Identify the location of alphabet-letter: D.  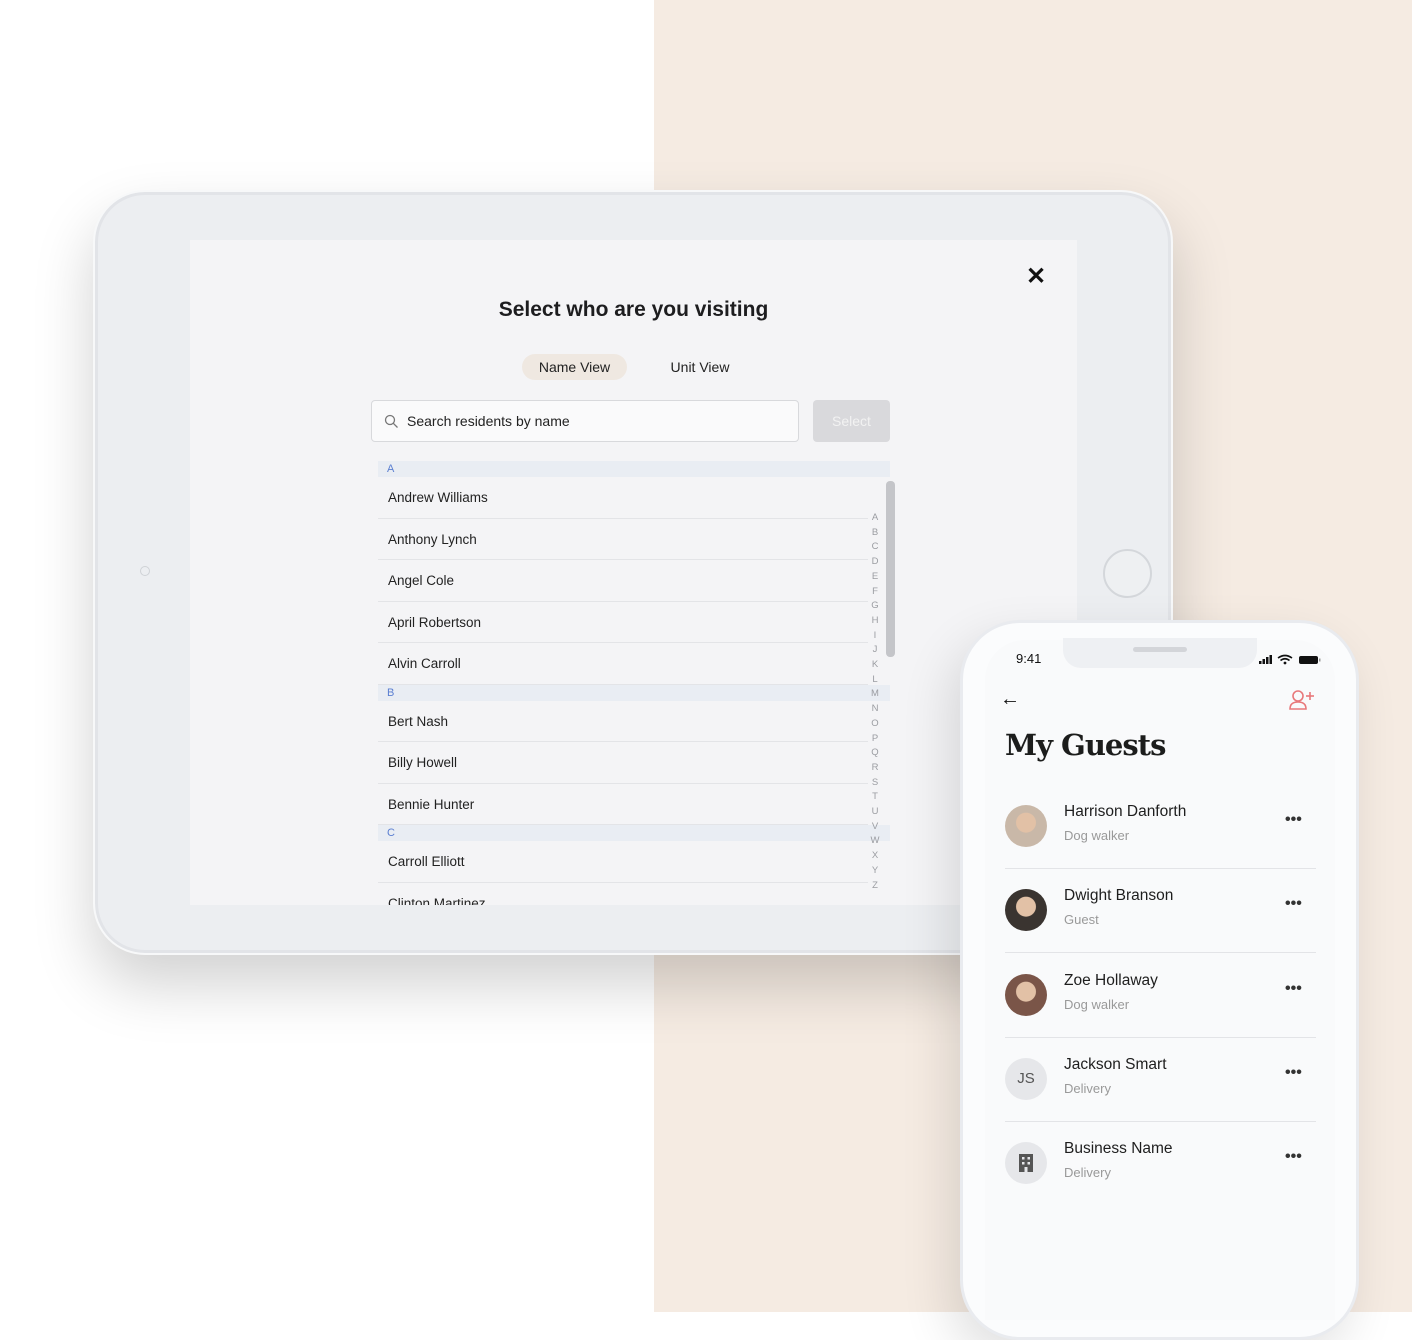
(875, 562).